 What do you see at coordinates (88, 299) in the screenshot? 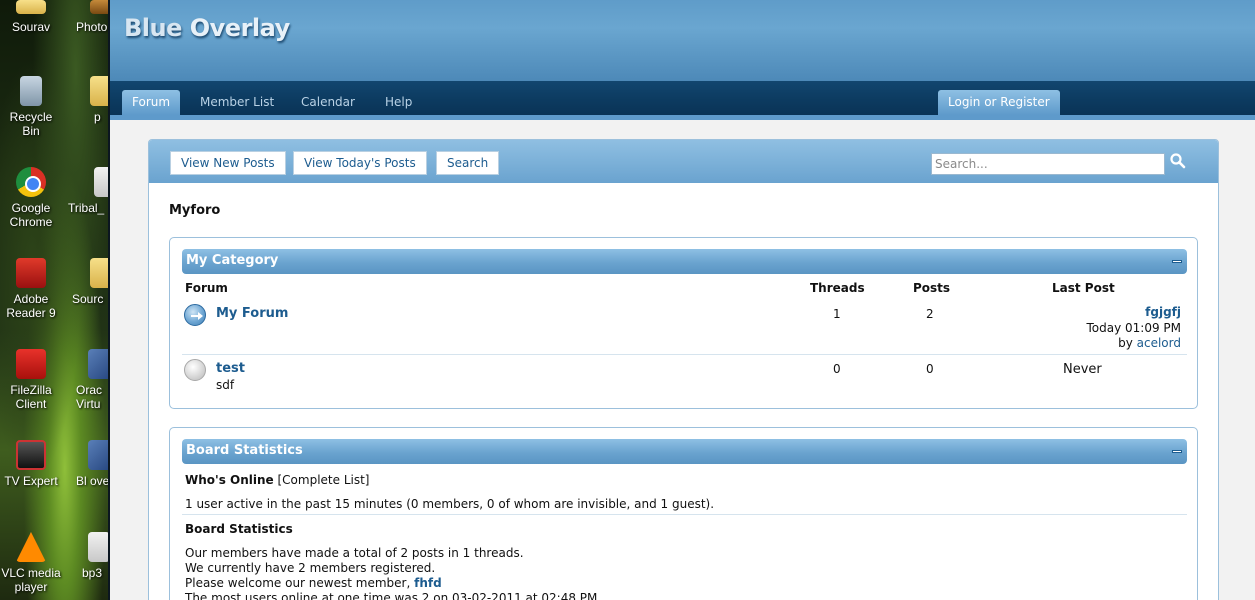
I see `desktop-icon-label: Sourc` at bounding box center [88, 299].